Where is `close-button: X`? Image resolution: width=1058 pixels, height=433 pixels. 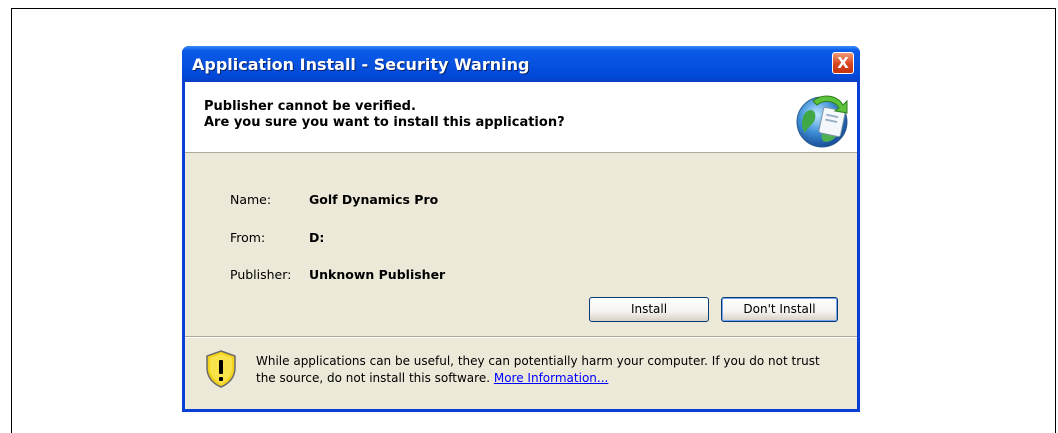
close-button: X is located at coordinates (843, 63).